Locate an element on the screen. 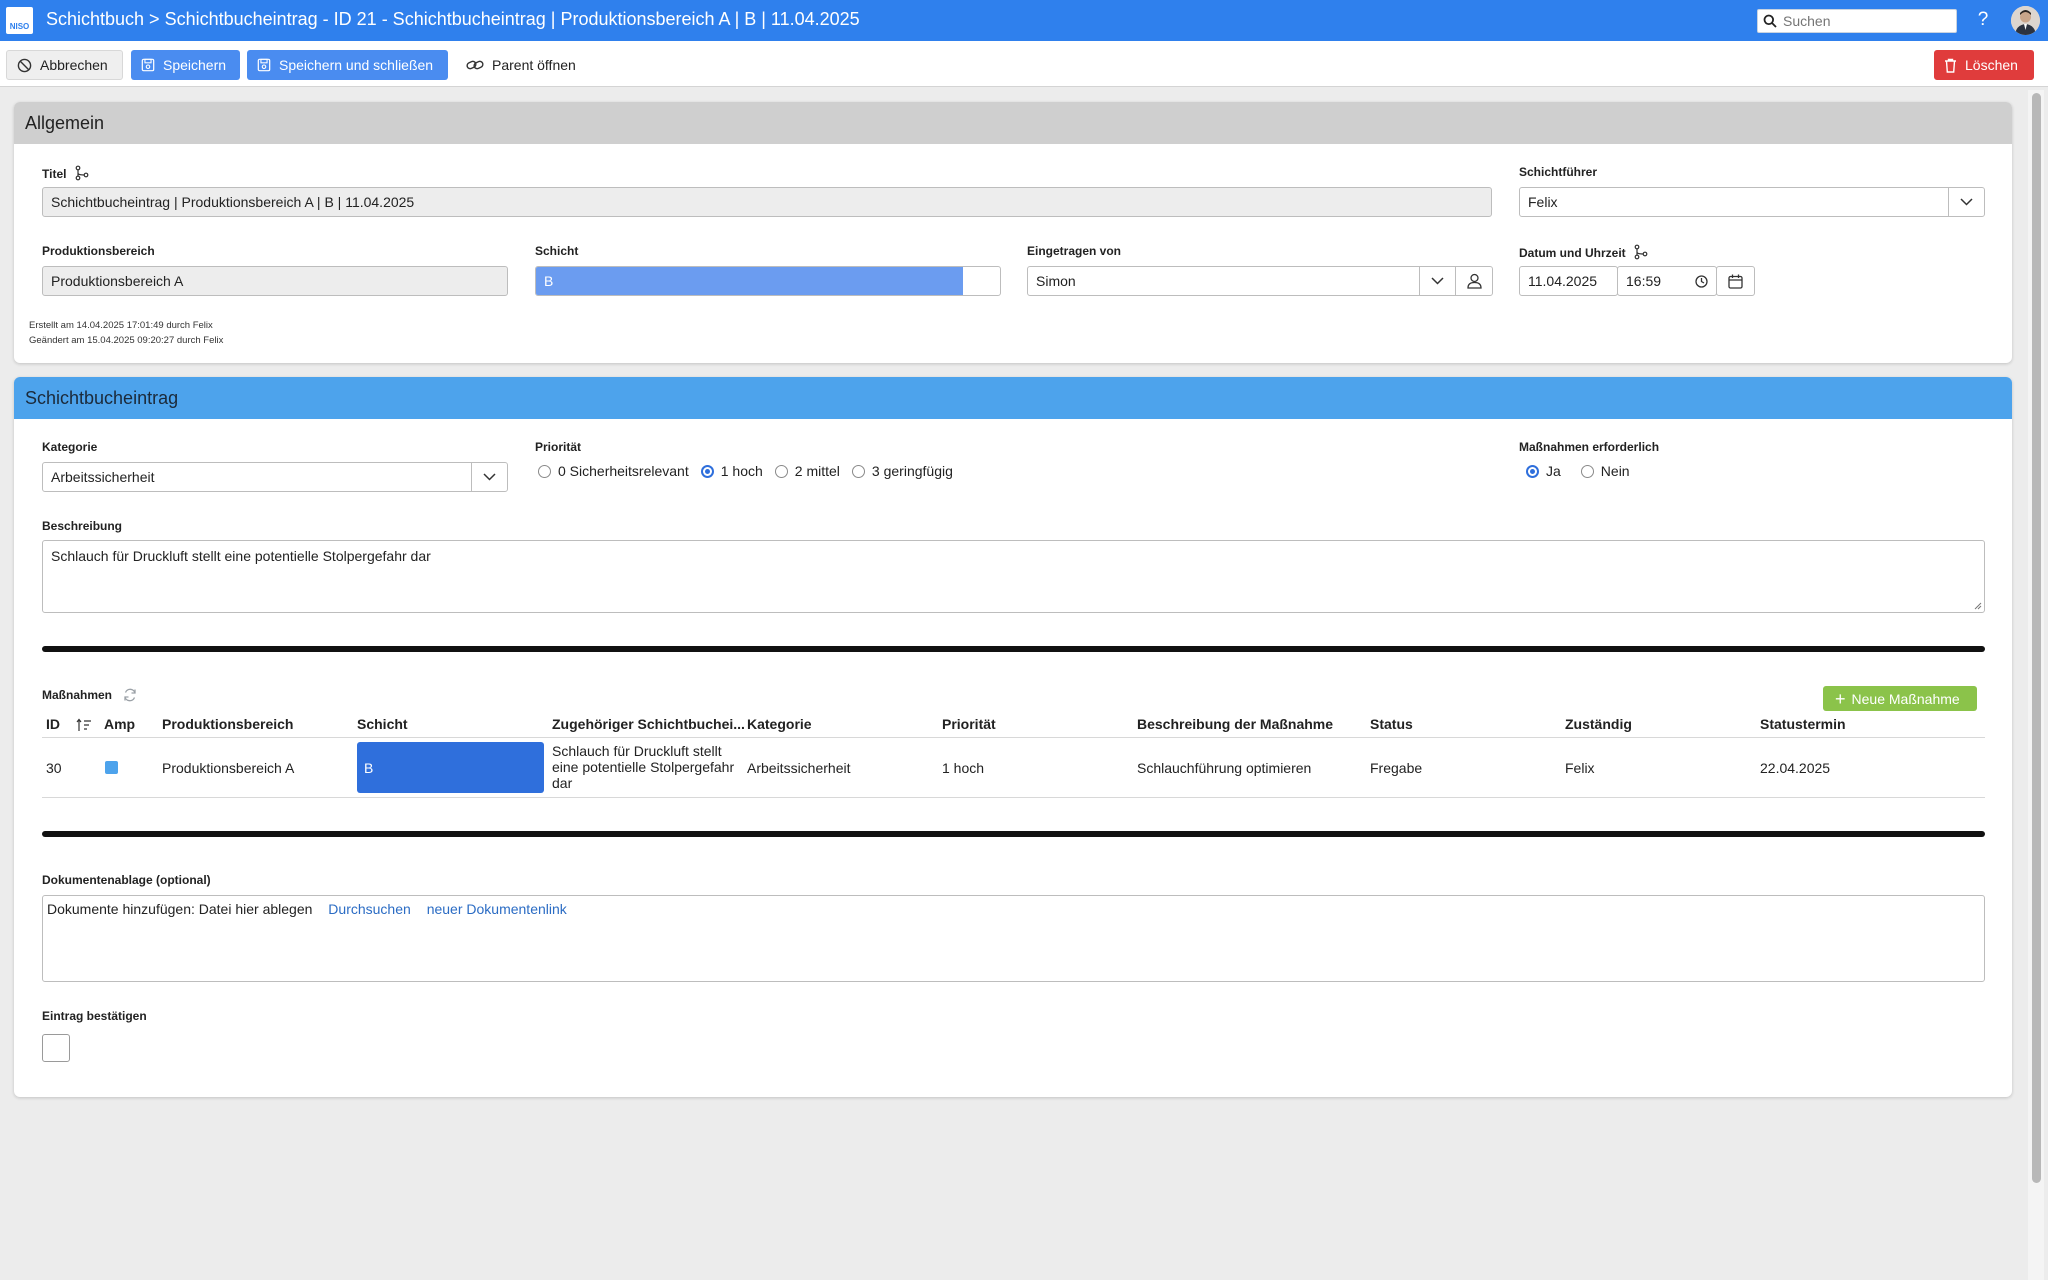  user-icon is located at coordinates (1474, 281).